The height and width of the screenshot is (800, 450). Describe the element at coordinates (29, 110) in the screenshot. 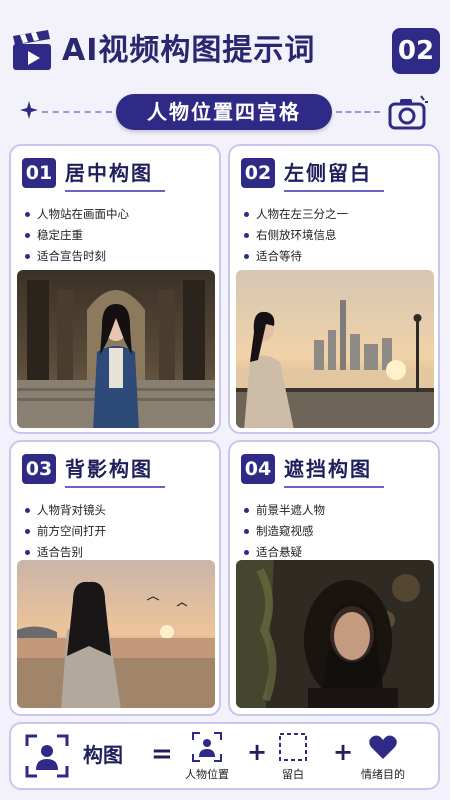

I see `sparkle-icon` at that location.